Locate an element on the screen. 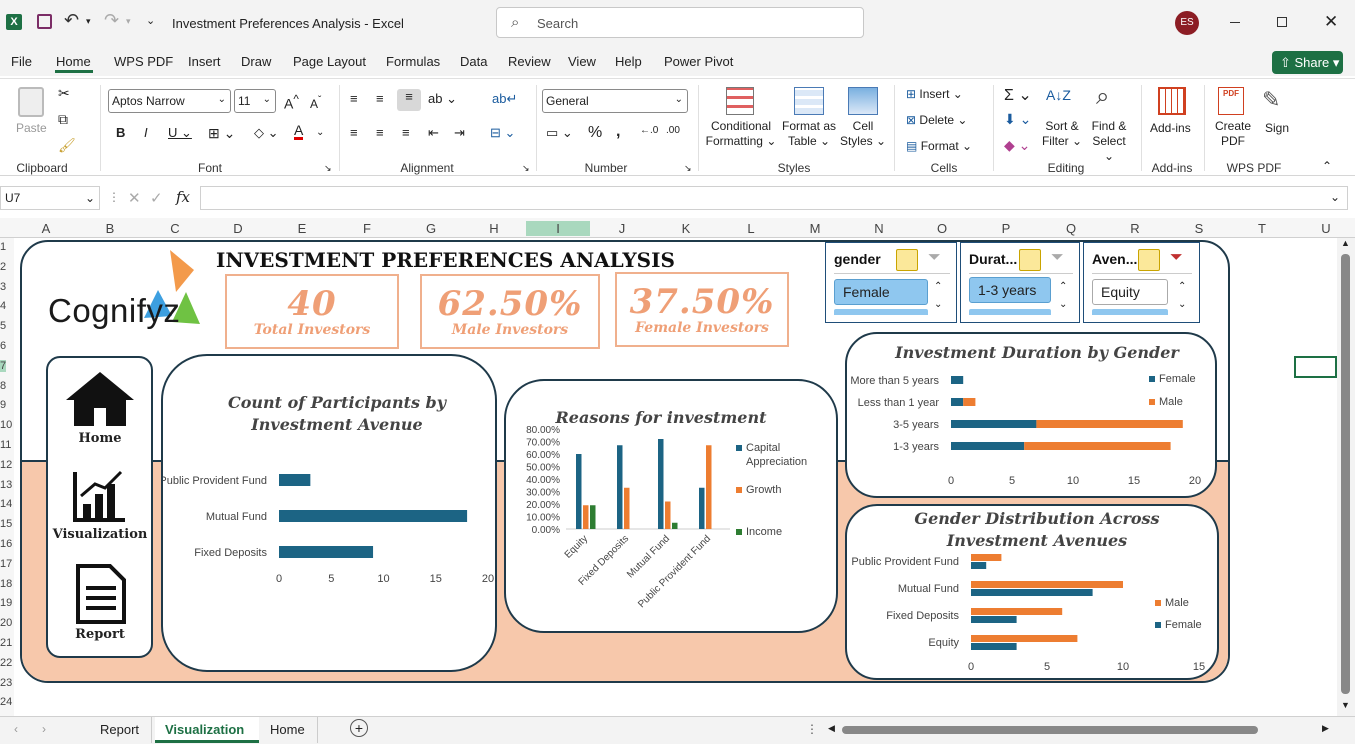  delete-cells-button: ⊠ Delete ⌄ is located at coordinates (936, 120).